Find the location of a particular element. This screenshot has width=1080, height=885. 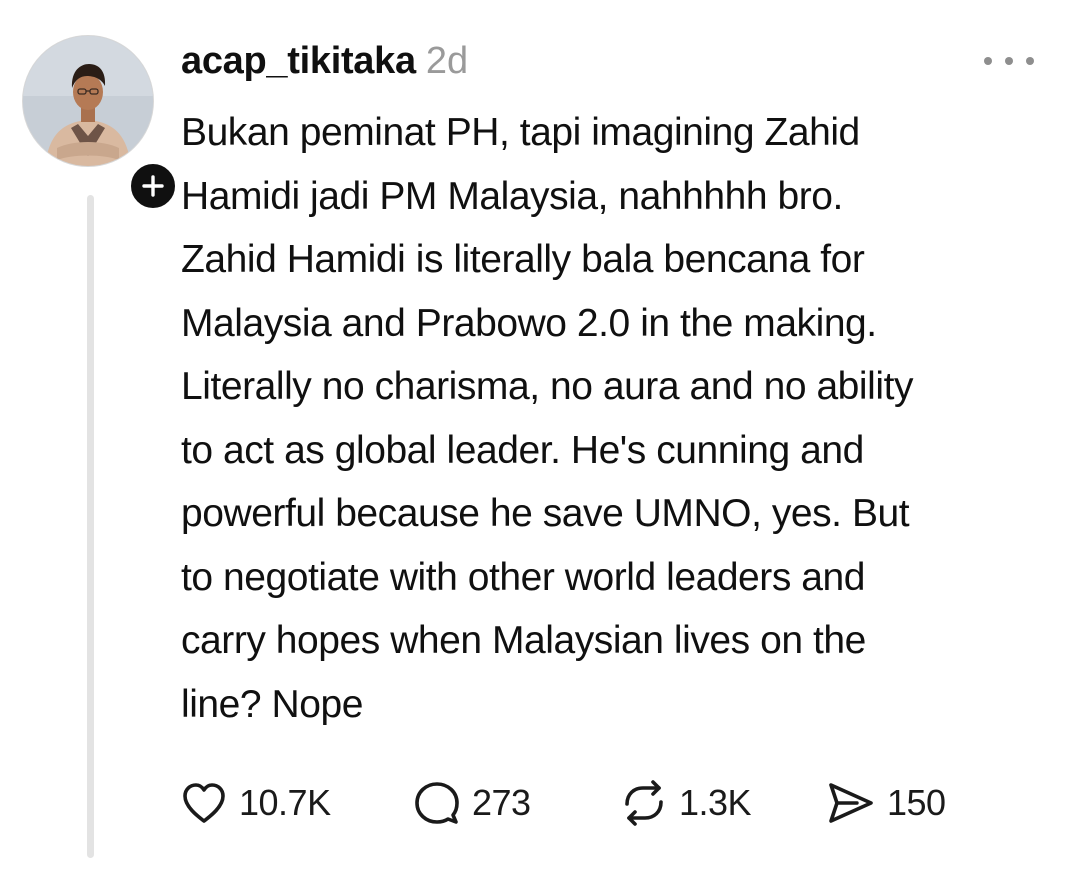

avatar is located at coordinates (88, 101).